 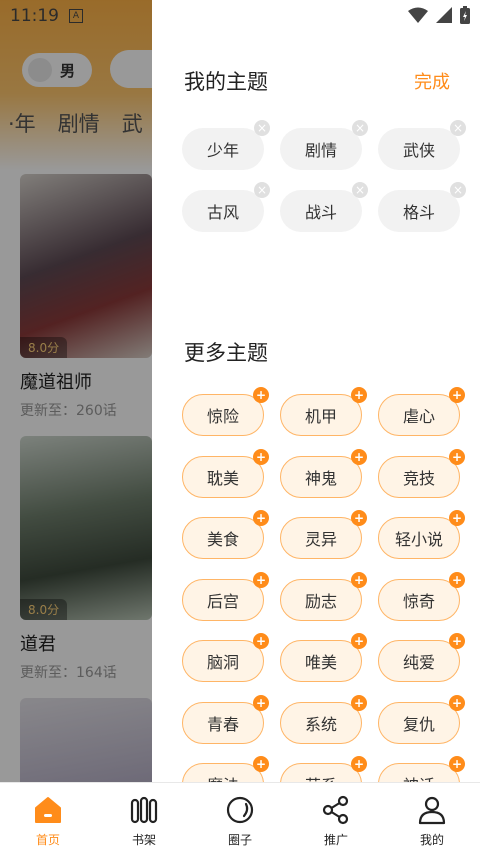 I want to click on nav-item-promote: 推广, so click(x=336, y=818).